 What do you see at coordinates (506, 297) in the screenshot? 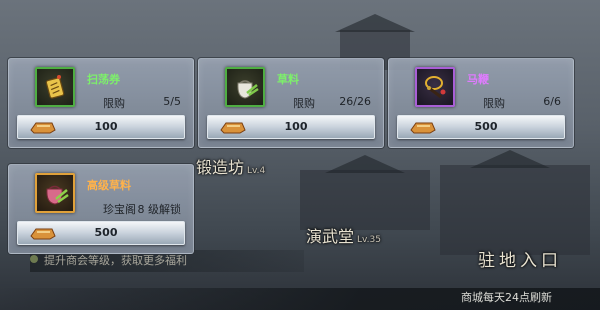
I see `refresh-note: 商城每天24点刷新` at bounding box center [506, 297].